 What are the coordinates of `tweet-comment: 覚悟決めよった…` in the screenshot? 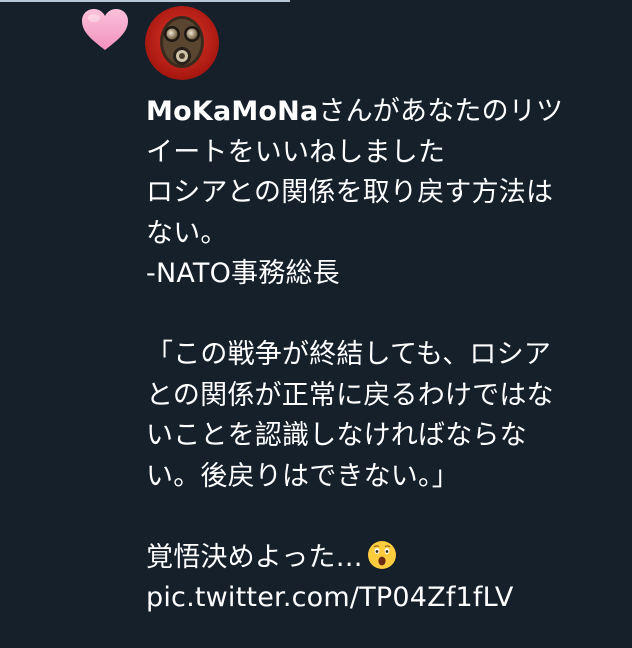 It's located at (254, 557).